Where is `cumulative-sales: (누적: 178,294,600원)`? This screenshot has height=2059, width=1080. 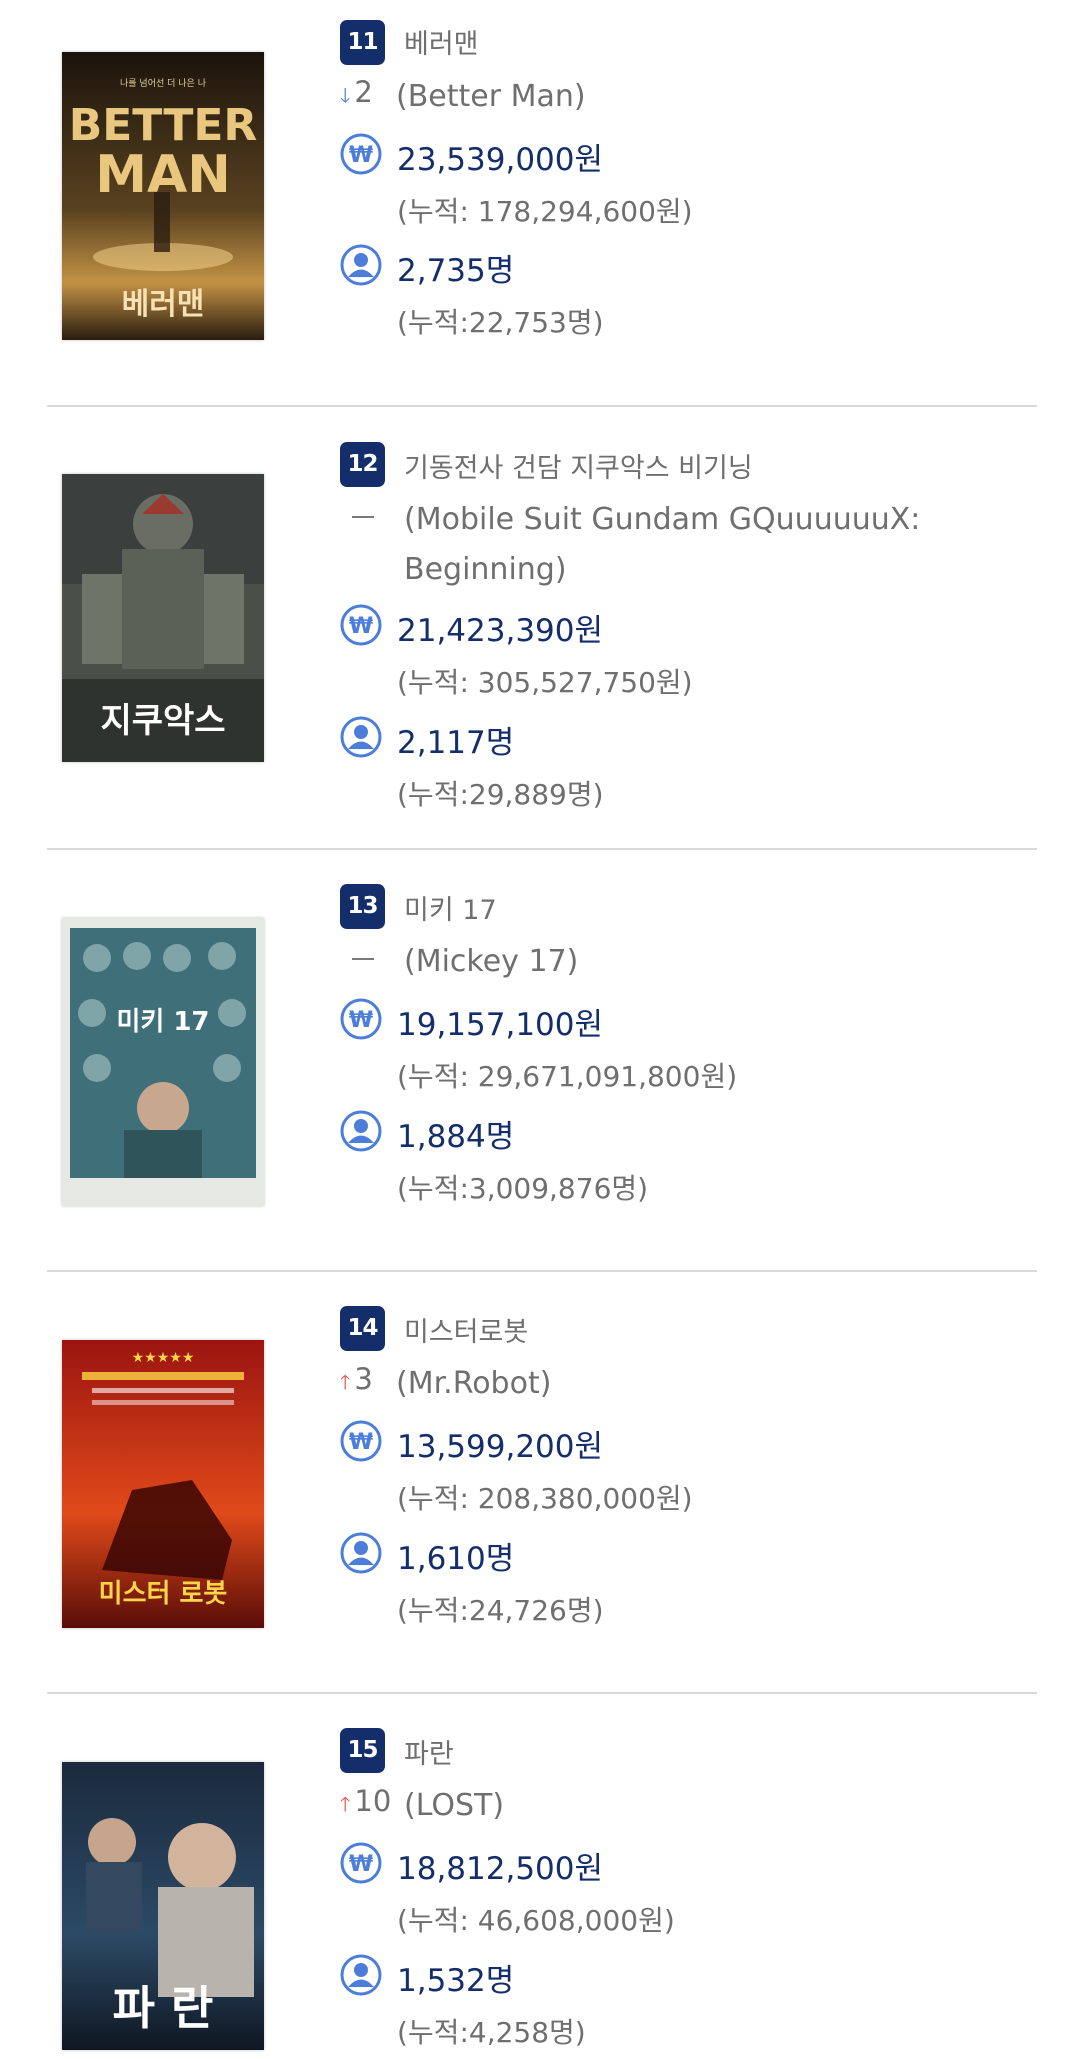
cumulative-sales: (누적: 178,294,600원) is located at coordinates (545, 211).